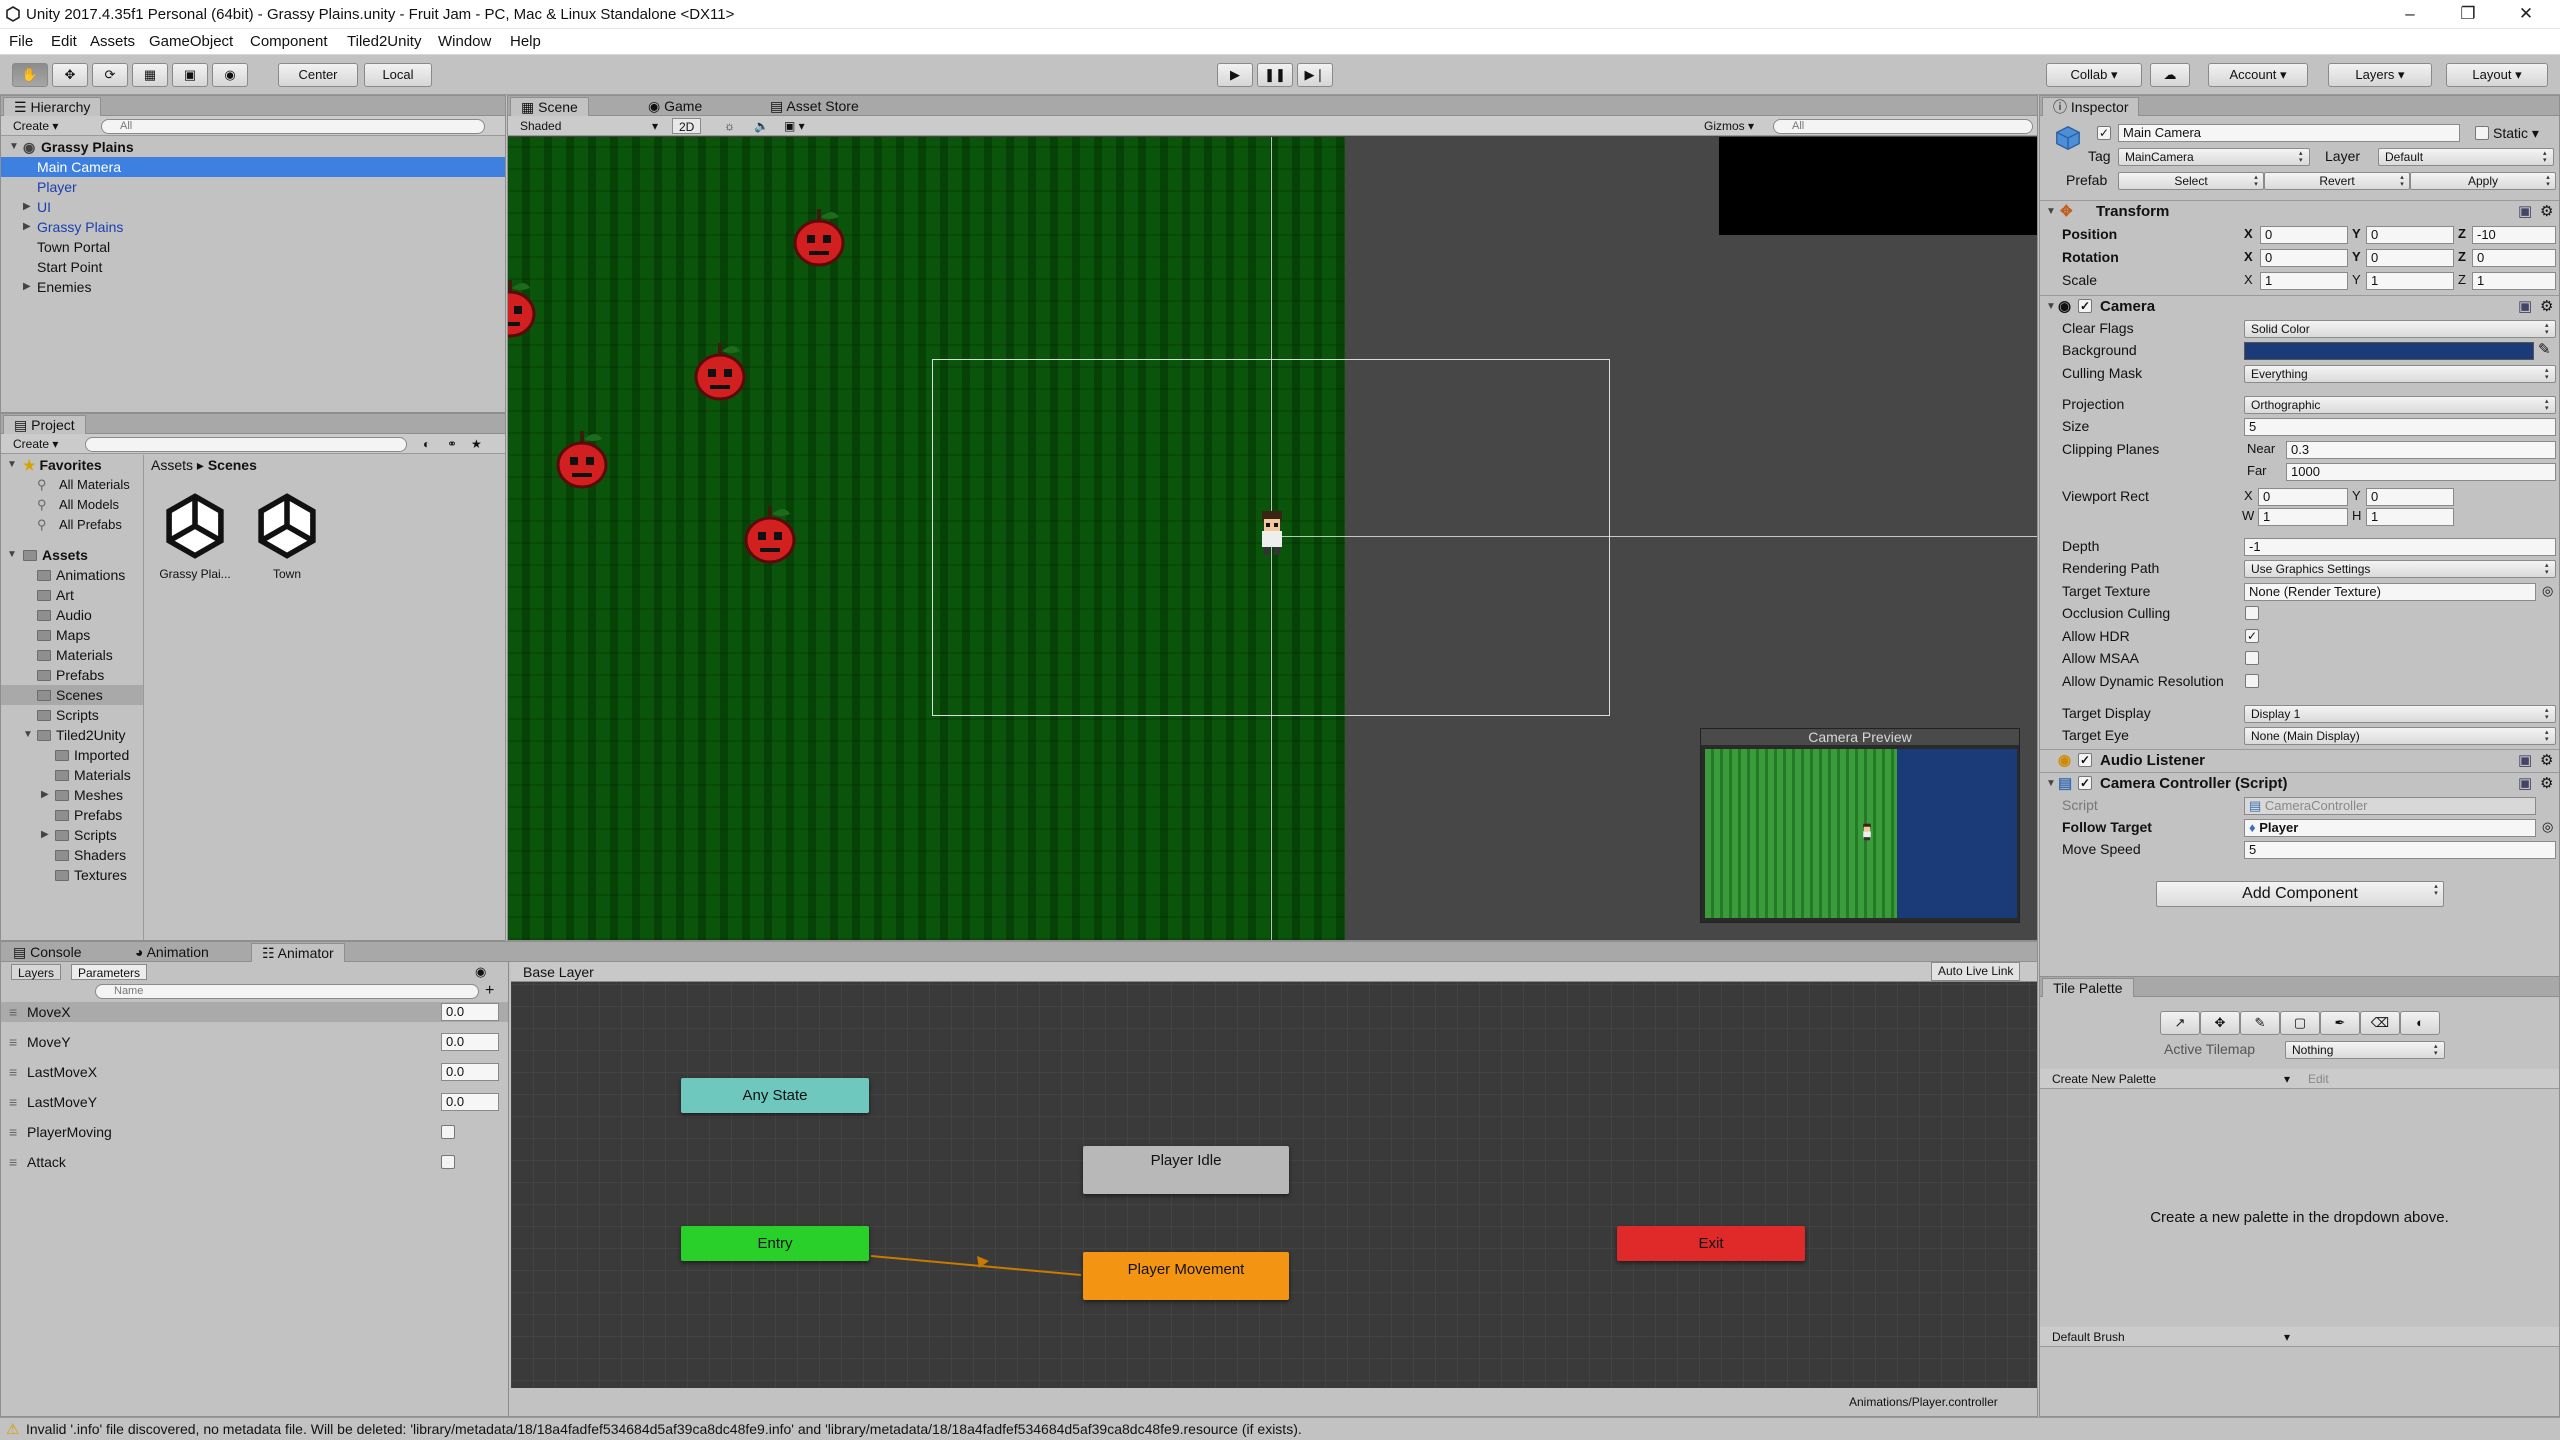 The image size is (2560, 1440). I want to click on asset-folder: ▶ Scripts, so click(72, 835).